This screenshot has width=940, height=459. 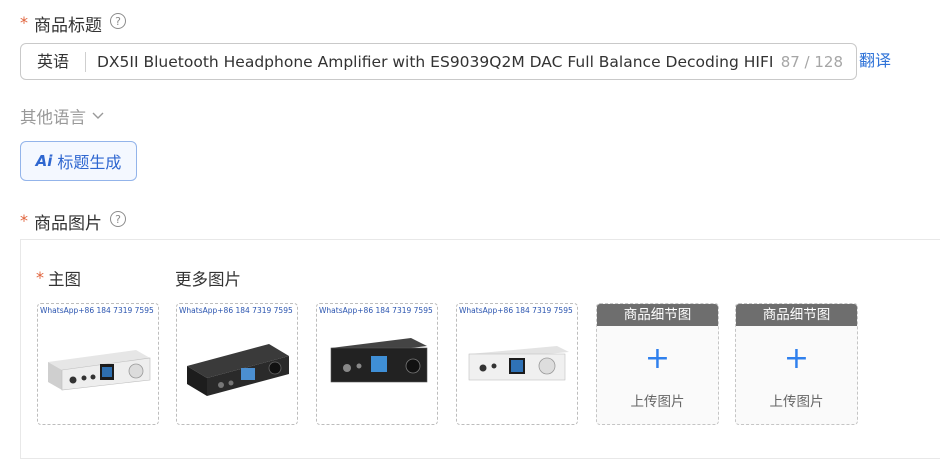 I want to click on other-languages-toggle: 其他语言, so click(x=62, y=116).